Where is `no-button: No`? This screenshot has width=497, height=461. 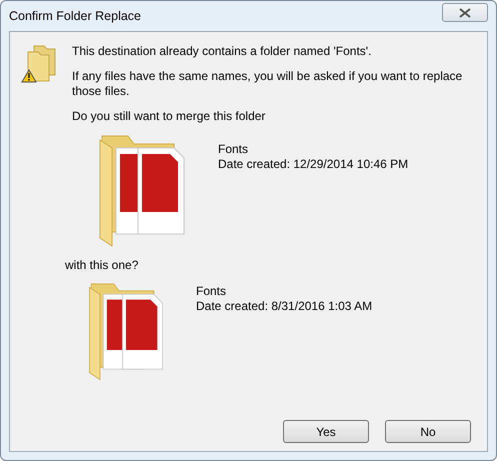 no-button: No is located at coordinates (428, 431).